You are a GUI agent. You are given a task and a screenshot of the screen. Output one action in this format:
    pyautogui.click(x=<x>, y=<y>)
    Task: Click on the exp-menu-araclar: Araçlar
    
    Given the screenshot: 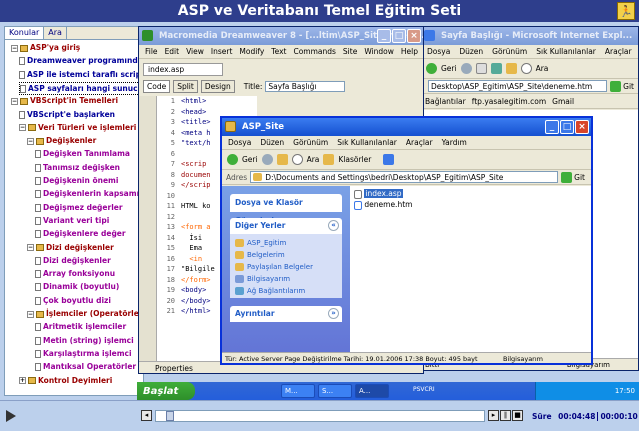 What is the action you would take?
    pyautogui.click(x=419, y=142)
    